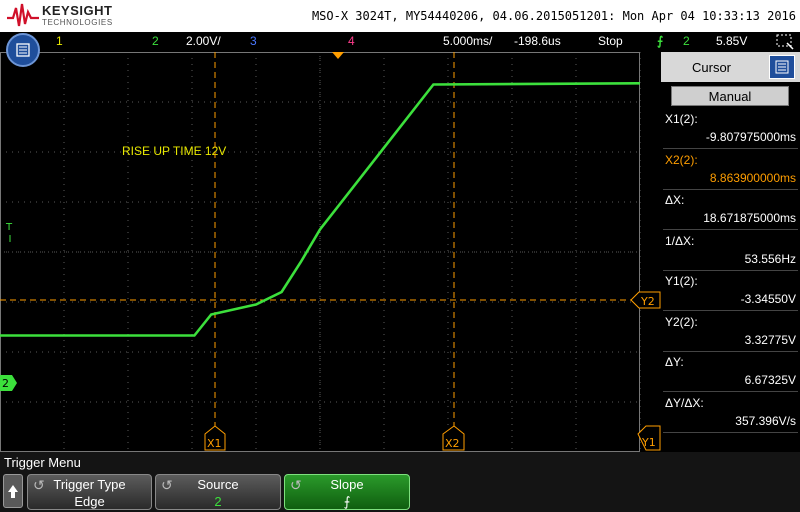 The width and height of the screenshot is (800, 512). What do you see at coordinates (89, 484) in the screenshot?
I see `softkey-label: Trigger Type` at bounding box center [89, 484].